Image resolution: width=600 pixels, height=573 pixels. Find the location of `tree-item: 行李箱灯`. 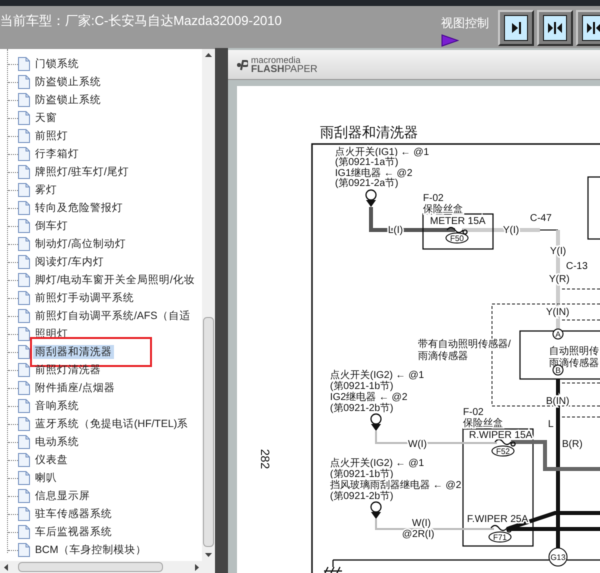

tree-item: 行李箱灯 is located at coordinates (57, 154).